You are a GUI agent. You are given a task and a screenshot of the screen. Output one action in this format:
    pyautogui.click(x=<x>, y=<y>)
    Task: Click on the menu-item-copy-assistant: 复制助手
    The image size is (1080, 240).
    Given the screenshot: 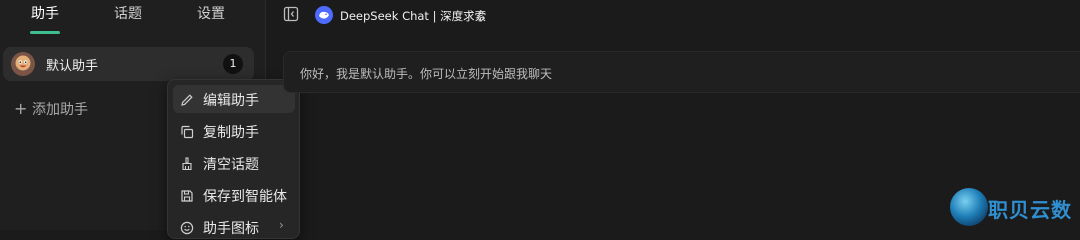 What is the action you would take?
    pyautogui.click(x=234, y=131)
    